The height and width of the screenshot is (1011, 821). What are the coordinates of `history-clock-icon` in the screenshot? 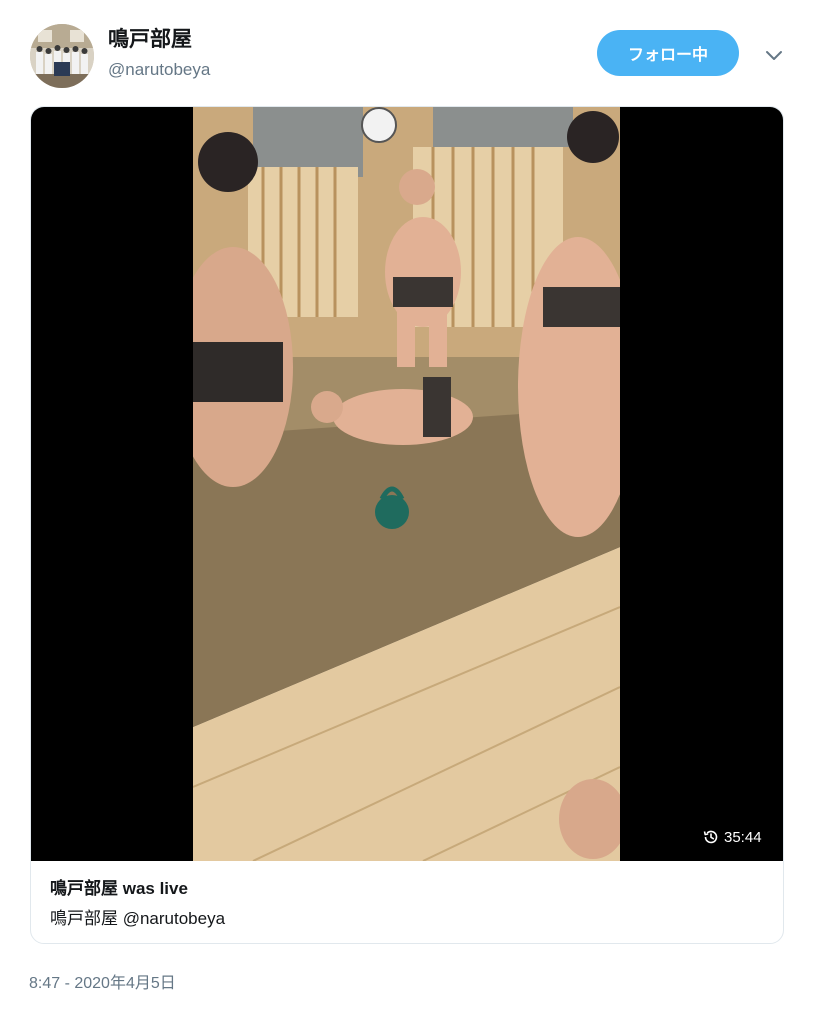 It's located at (710, 837).